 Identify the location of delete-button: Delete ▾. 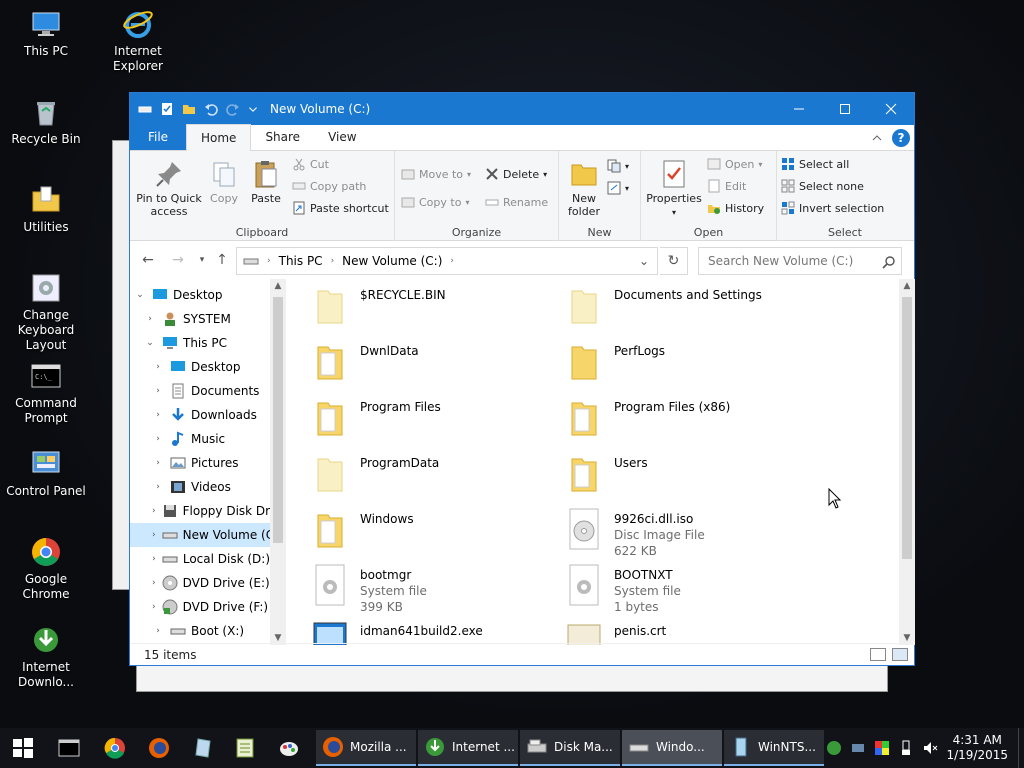
(516, 174).